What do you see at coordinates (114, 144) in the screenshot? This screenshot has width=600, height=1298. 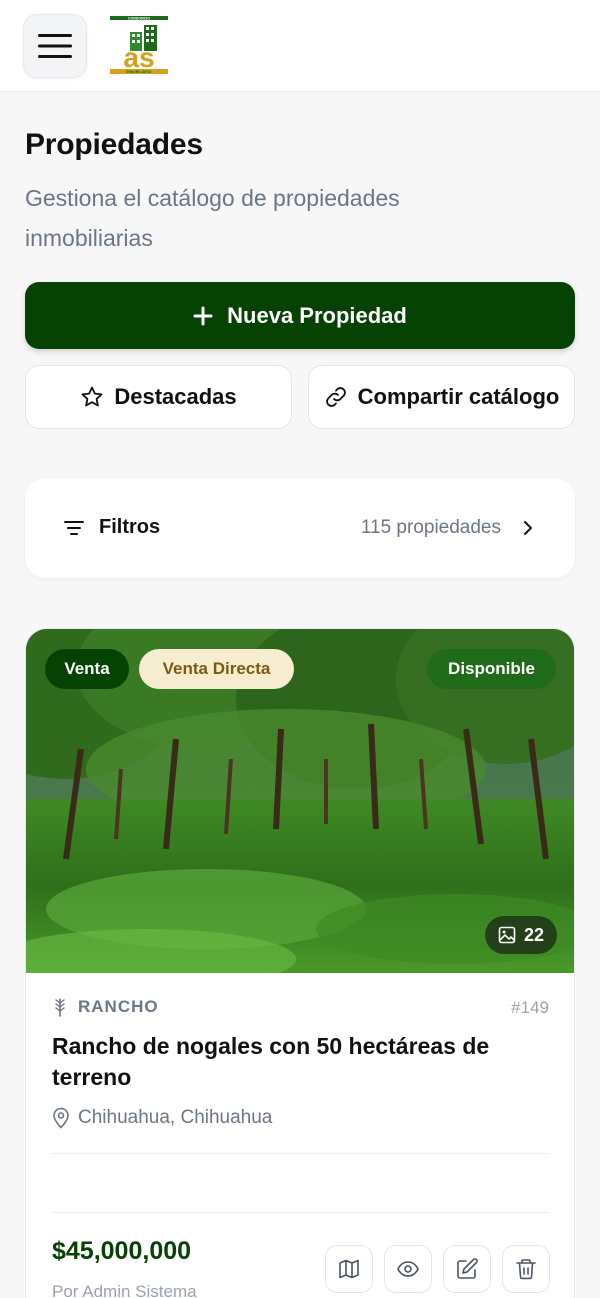 I see `page-title: Propiedades` at bounding box center [114, 144].